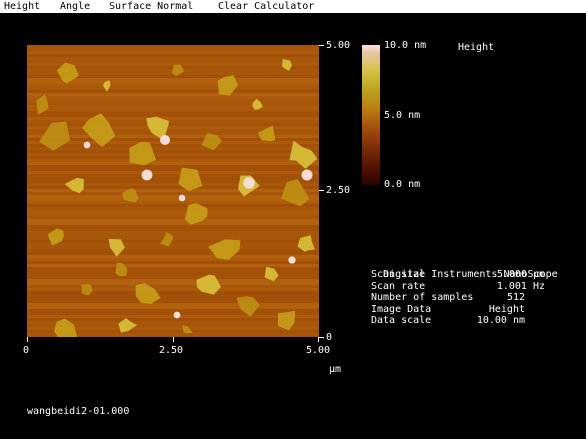  Describe the element at coordinates (338, 190) in the screenshot. I see `y-label-mid: 2.50` at that location.